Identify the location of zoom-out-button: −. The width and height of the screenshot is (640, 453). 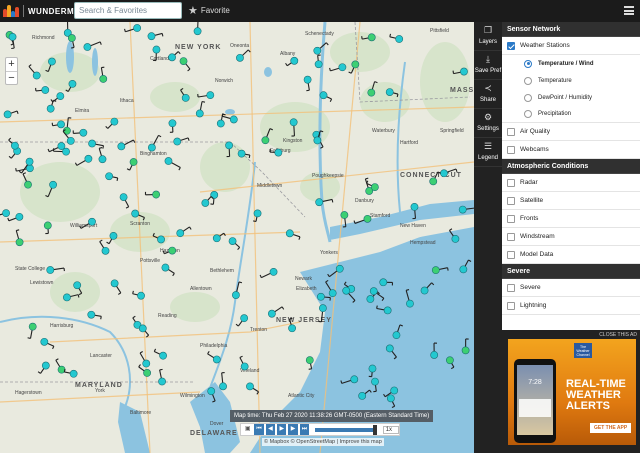
(11, 77).